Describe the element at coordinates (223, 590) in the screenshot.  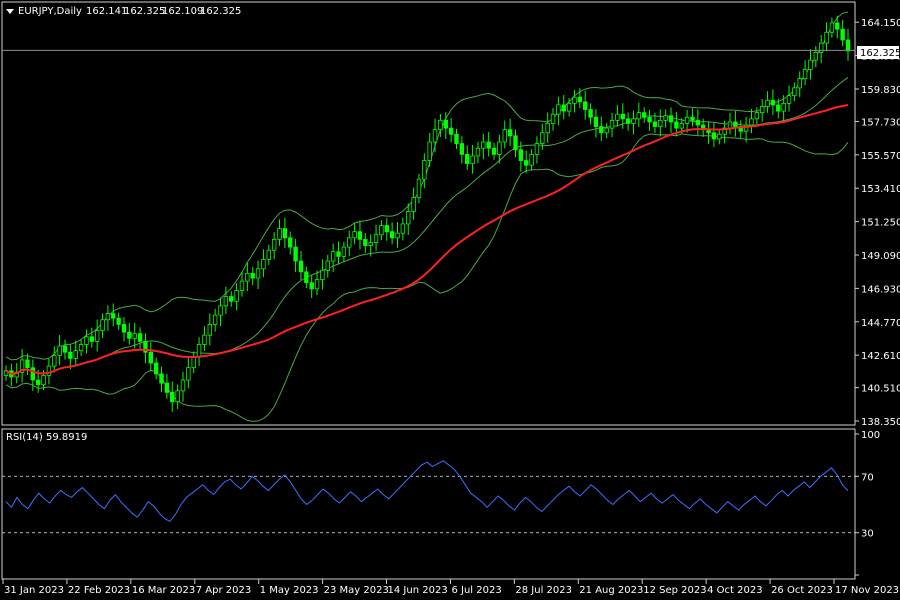
I see `time-tick-label: 7 Apr 2023` at that location.